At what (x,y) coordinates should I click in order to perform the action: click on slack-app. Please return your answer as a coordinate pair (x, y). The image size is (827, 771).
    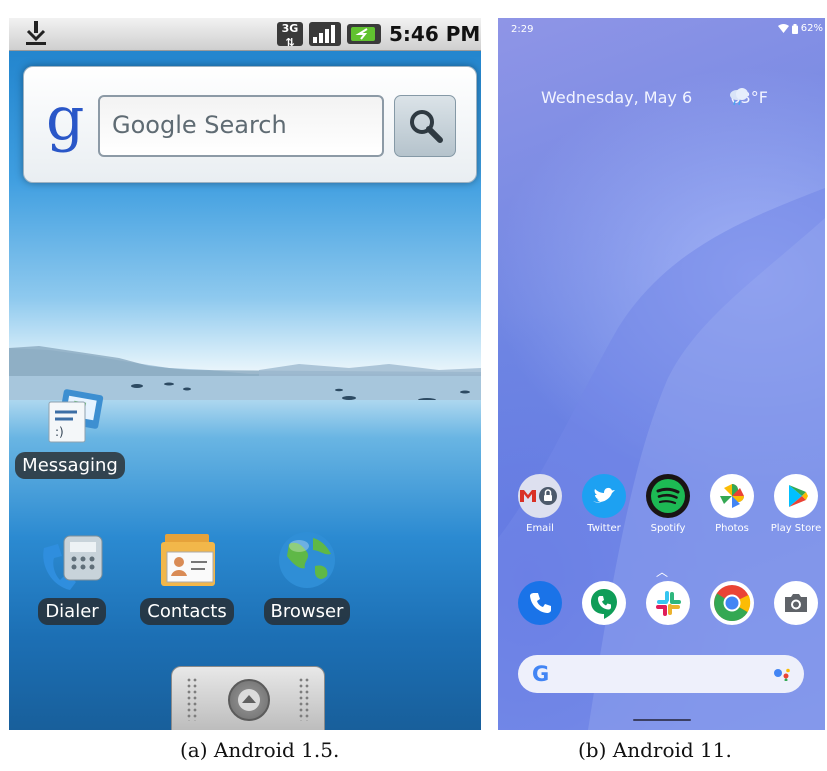
    Looking at the image, I should click on (668, 603).